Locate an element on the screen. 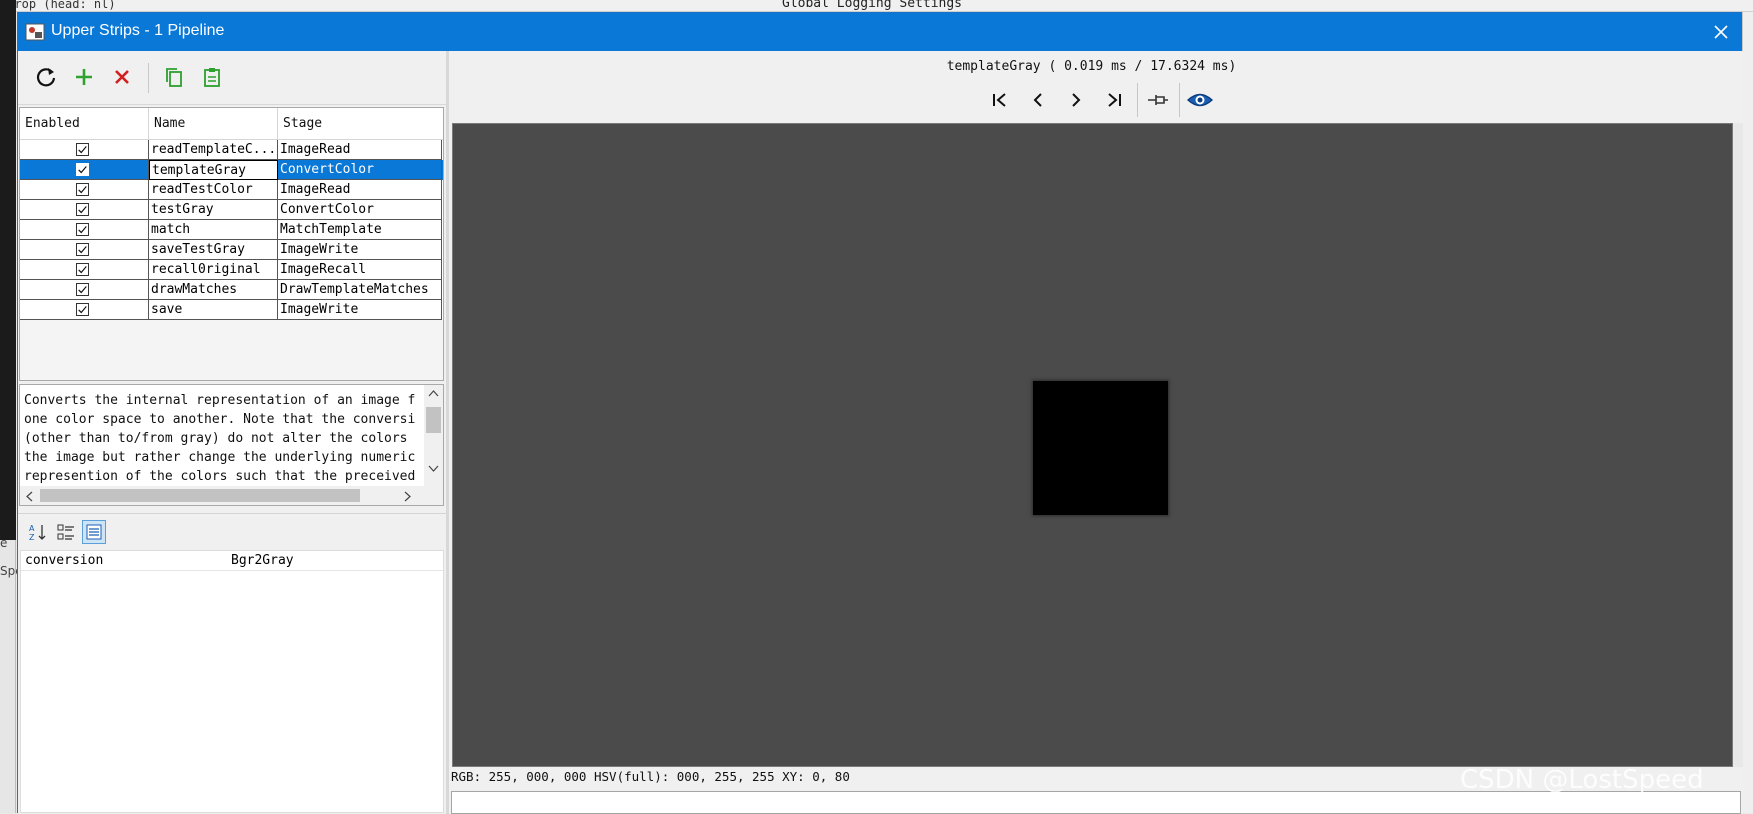  paste-button is located at coordinates (212, 77).